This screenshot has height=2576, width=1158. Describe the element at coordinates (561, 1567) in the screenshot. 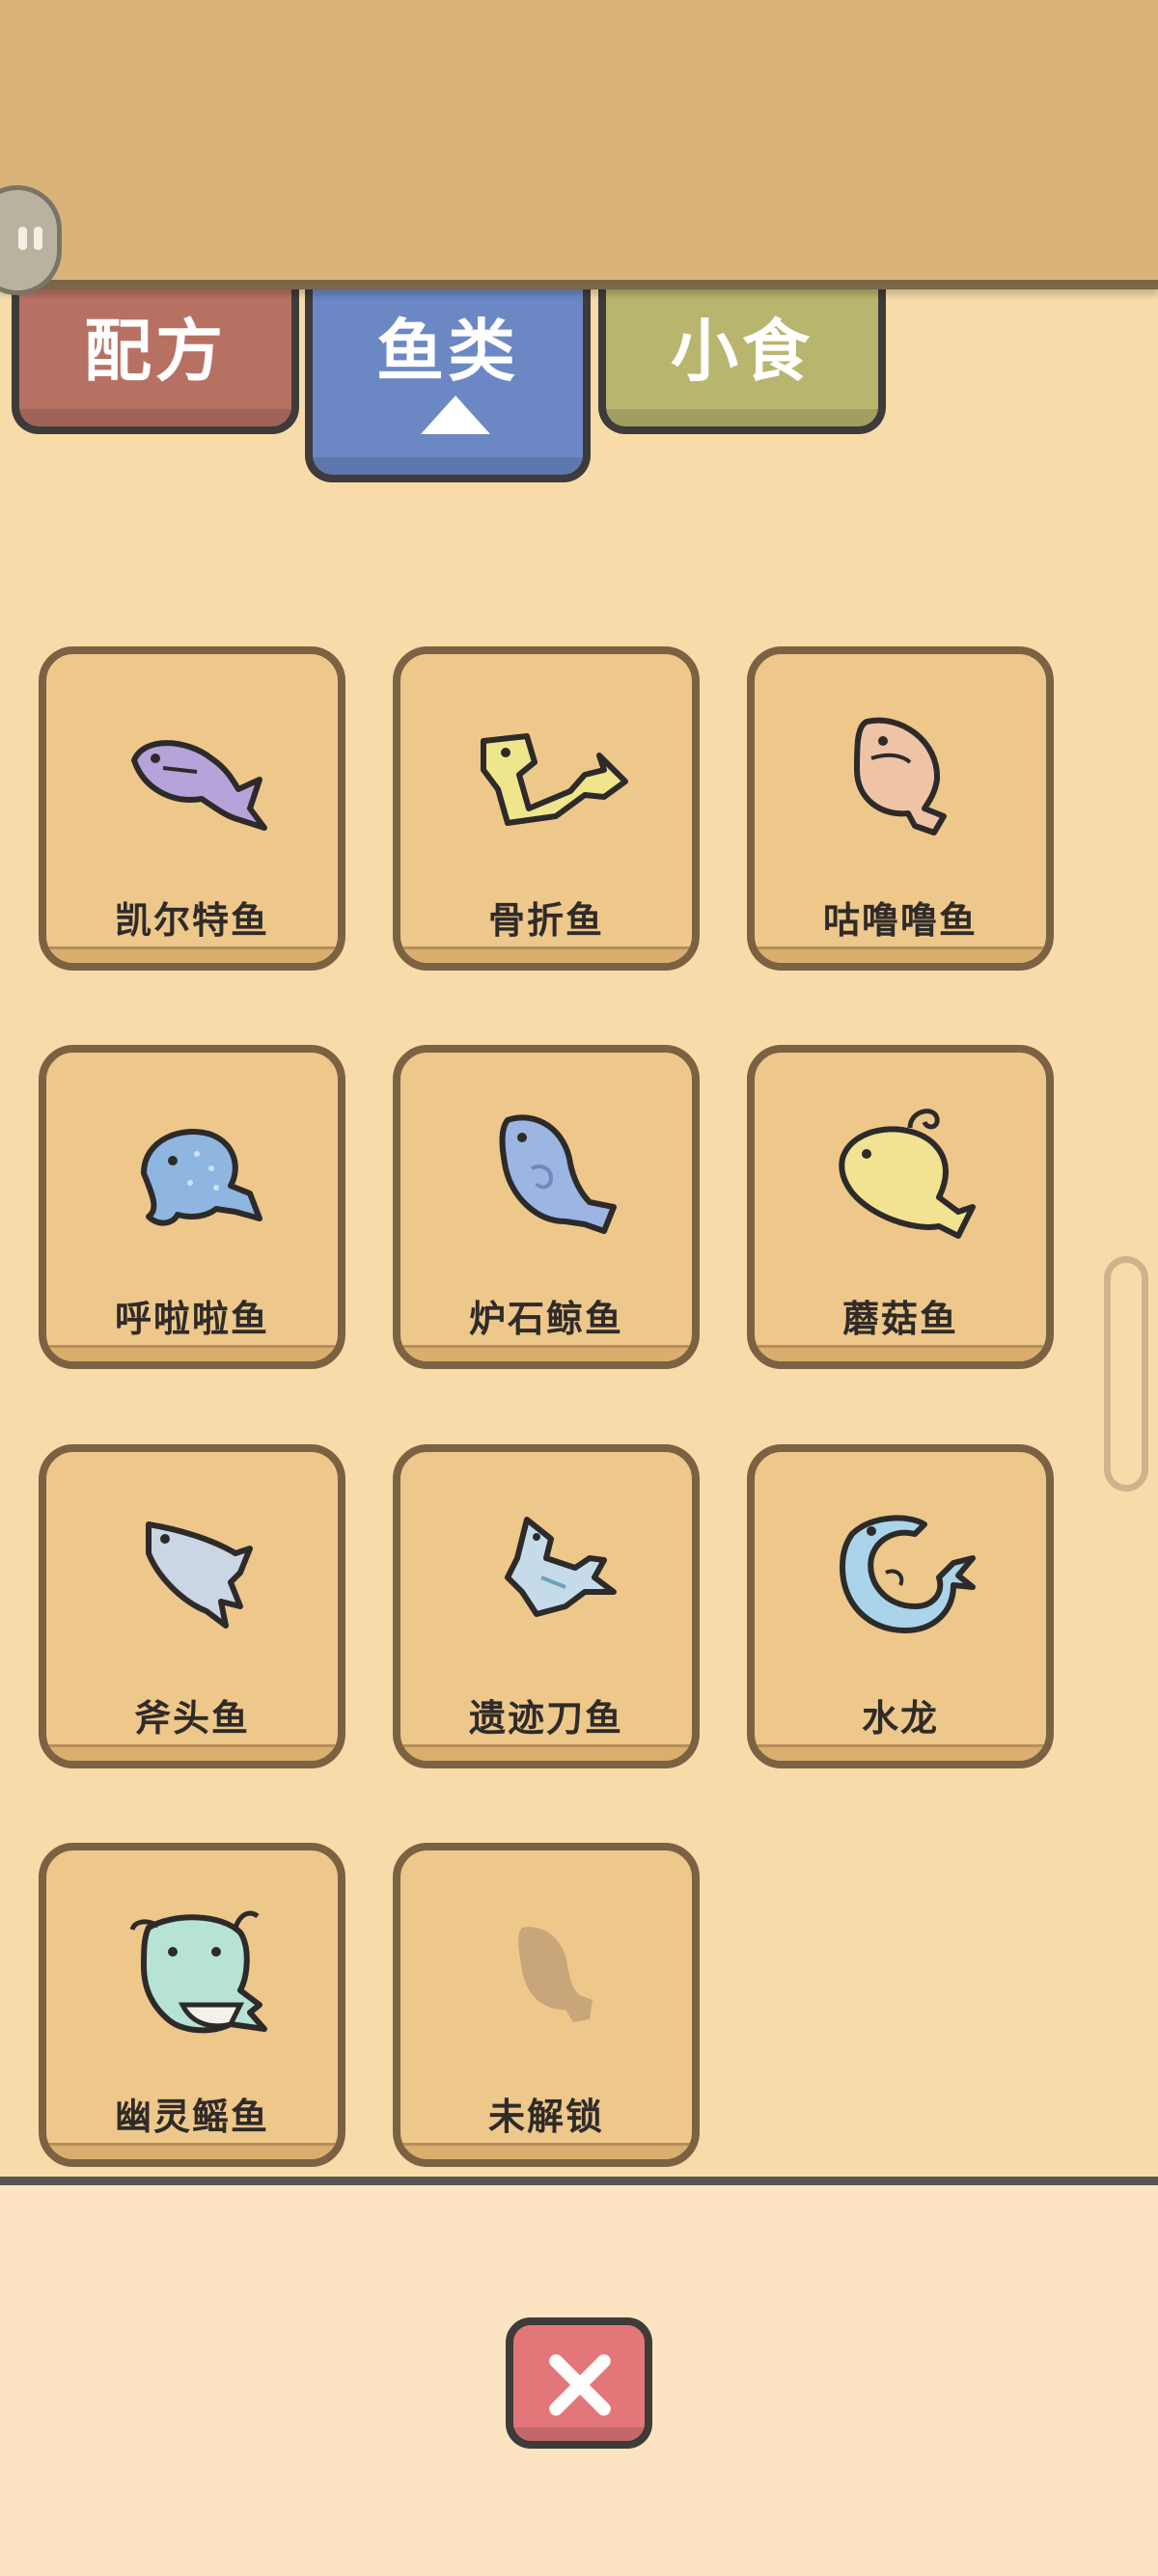

I see `blade-fish-icon` at that location.